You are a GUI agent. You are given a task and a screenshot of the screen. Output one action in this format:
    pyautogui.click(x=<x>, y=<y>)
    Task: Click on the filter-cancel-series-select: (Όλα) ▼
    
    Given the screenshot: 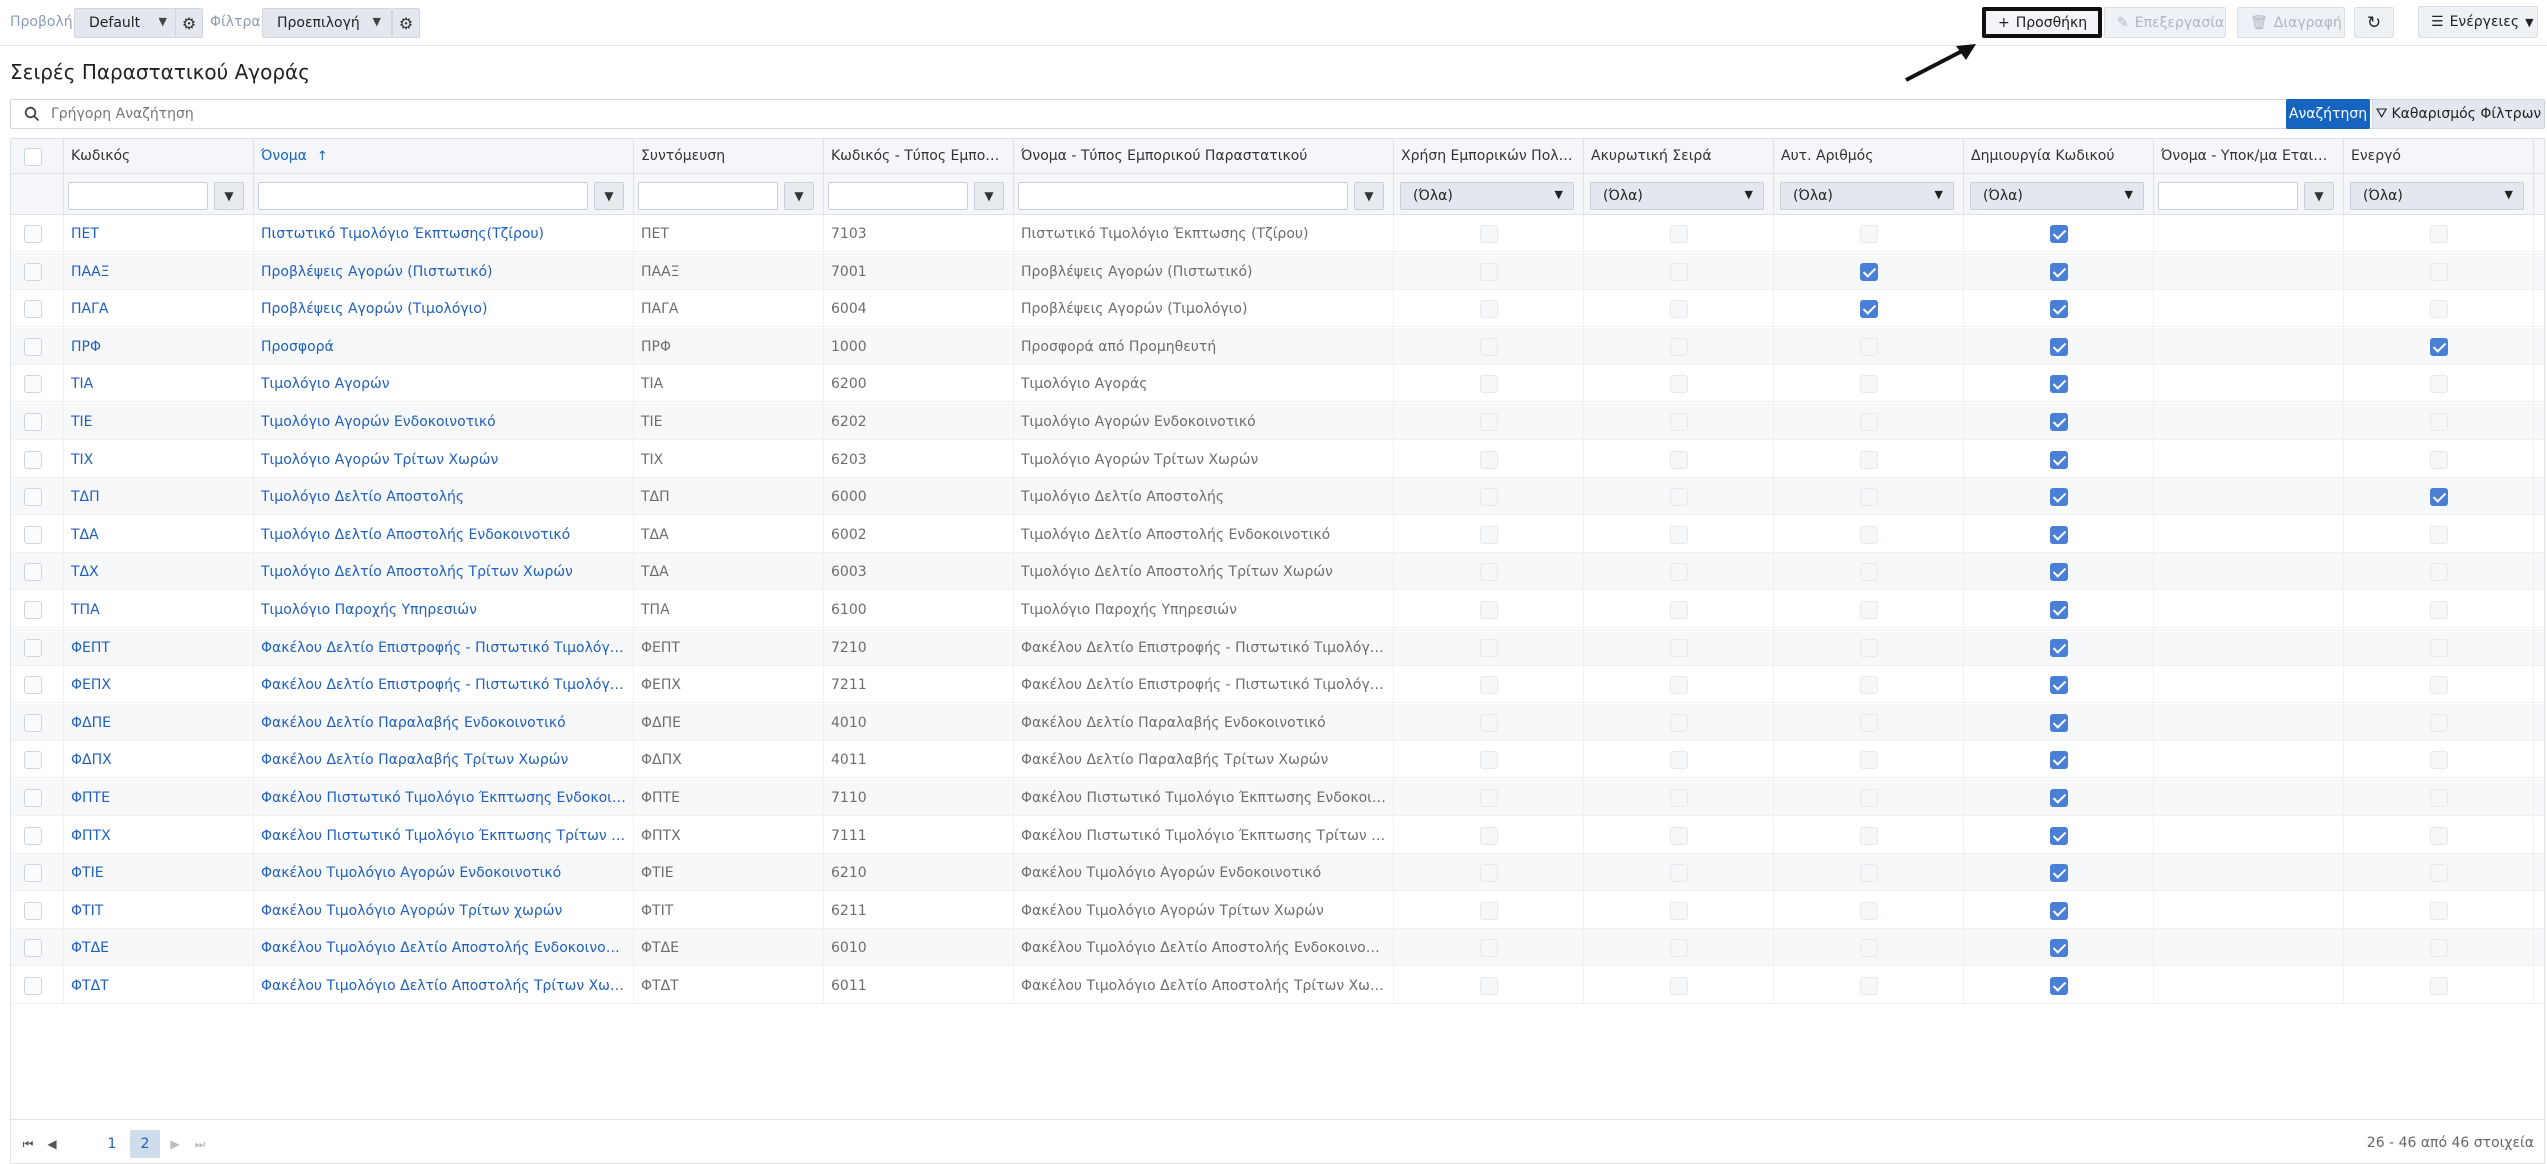 What is the action you would take?
    pyautogui.click(x=1677, y=196)
    